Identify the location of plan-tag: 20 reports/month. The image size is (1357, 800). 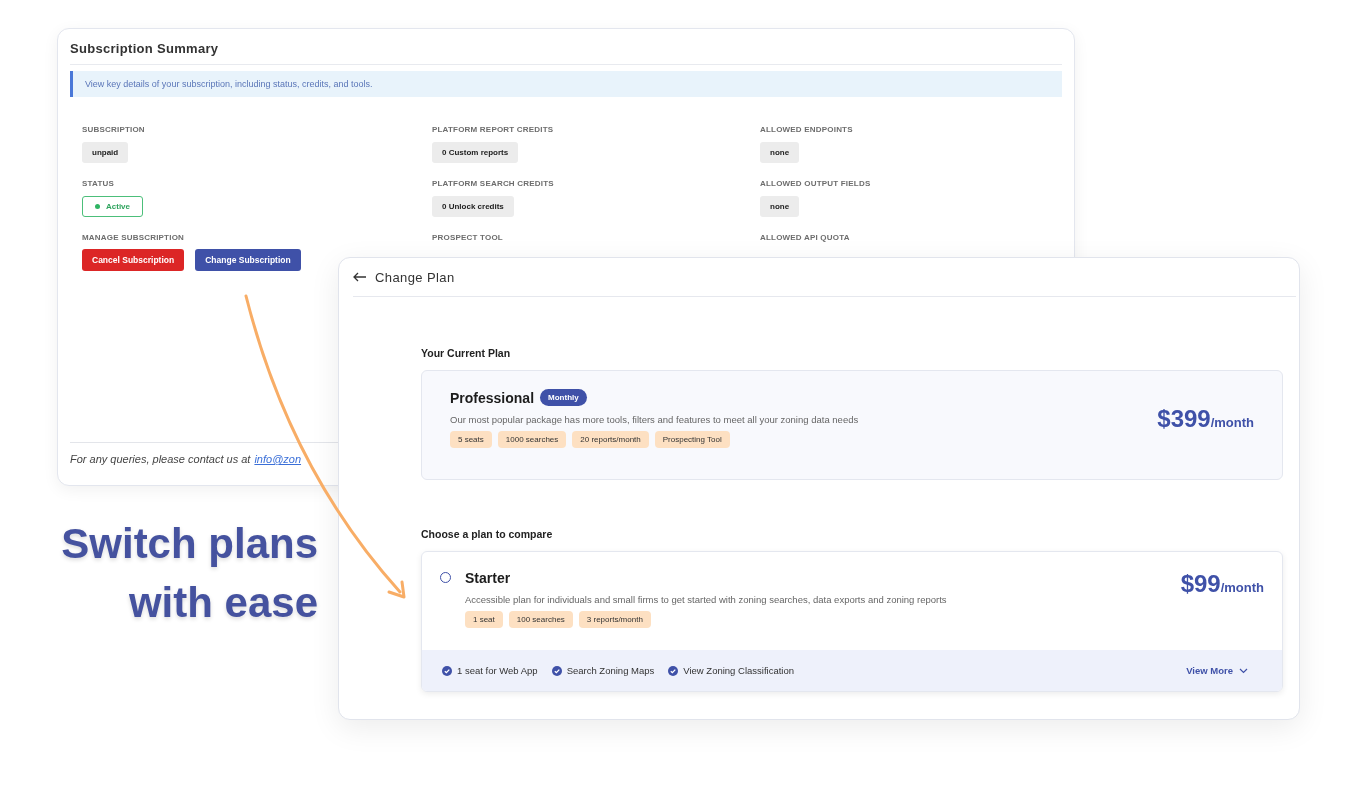
(610, 439).